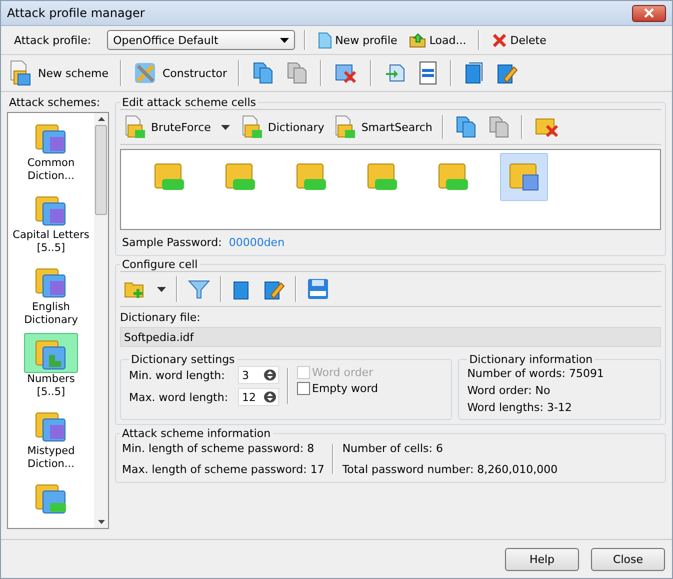  Describe the element at coordinates (51, 386) in the screenshot. I see `scheme-label: Numbers [5..5]` at that location.